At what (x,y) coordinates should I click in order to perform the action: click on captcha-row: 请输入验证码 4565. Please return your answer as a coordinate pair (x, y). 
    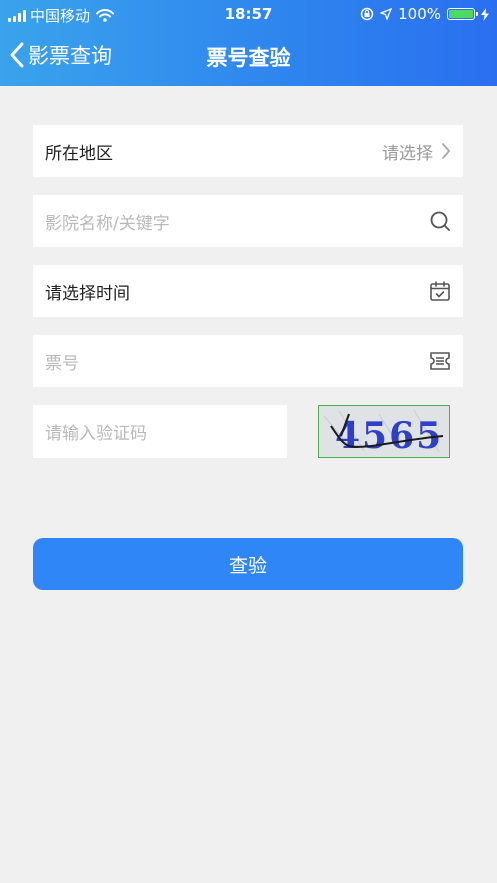
    Looking at the image, I should click on (248, 431).